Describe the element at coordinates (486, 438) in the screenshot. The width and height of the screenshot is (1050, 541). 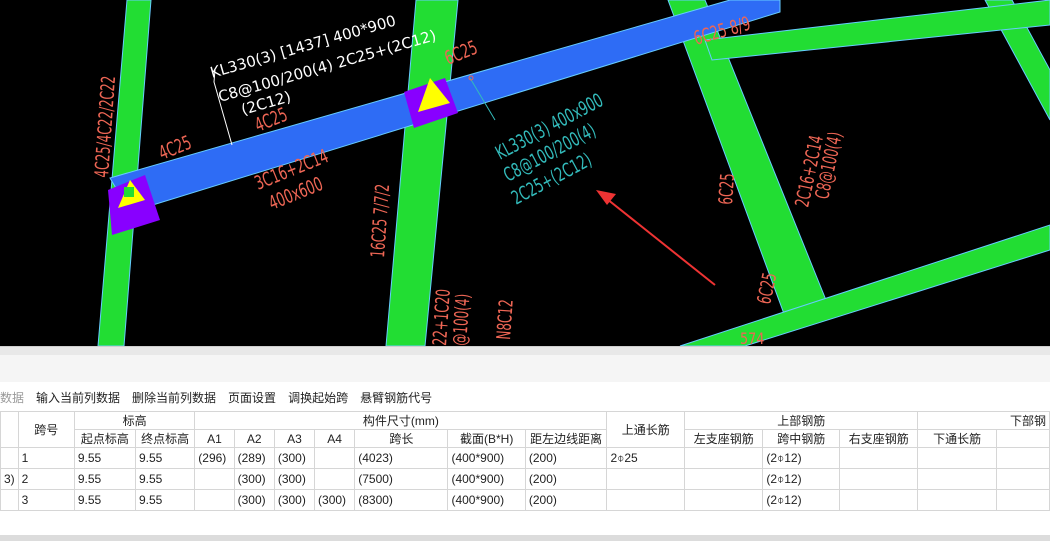
I see `header-section: 截面(B*H)` at that location.